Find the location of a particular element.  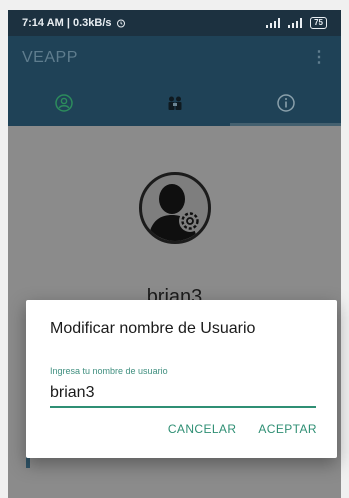

alarm-clock-icon is located at coordinates (120, 23).